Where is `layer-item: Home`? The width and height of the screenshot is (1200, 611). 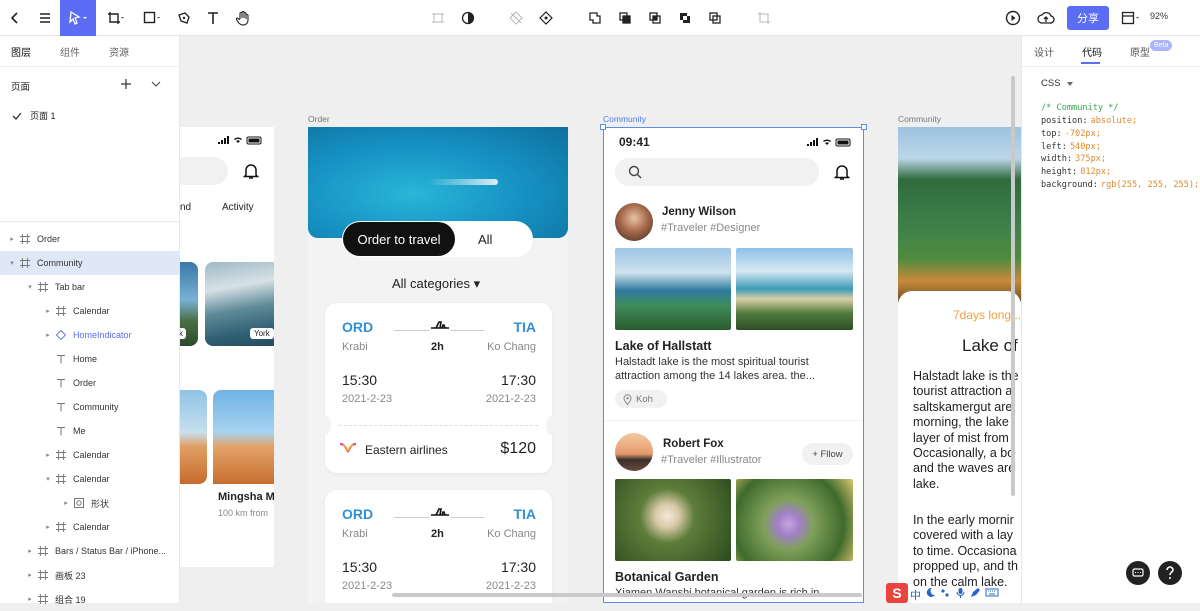 layer-item: Home is located at coordinates (90, 359).